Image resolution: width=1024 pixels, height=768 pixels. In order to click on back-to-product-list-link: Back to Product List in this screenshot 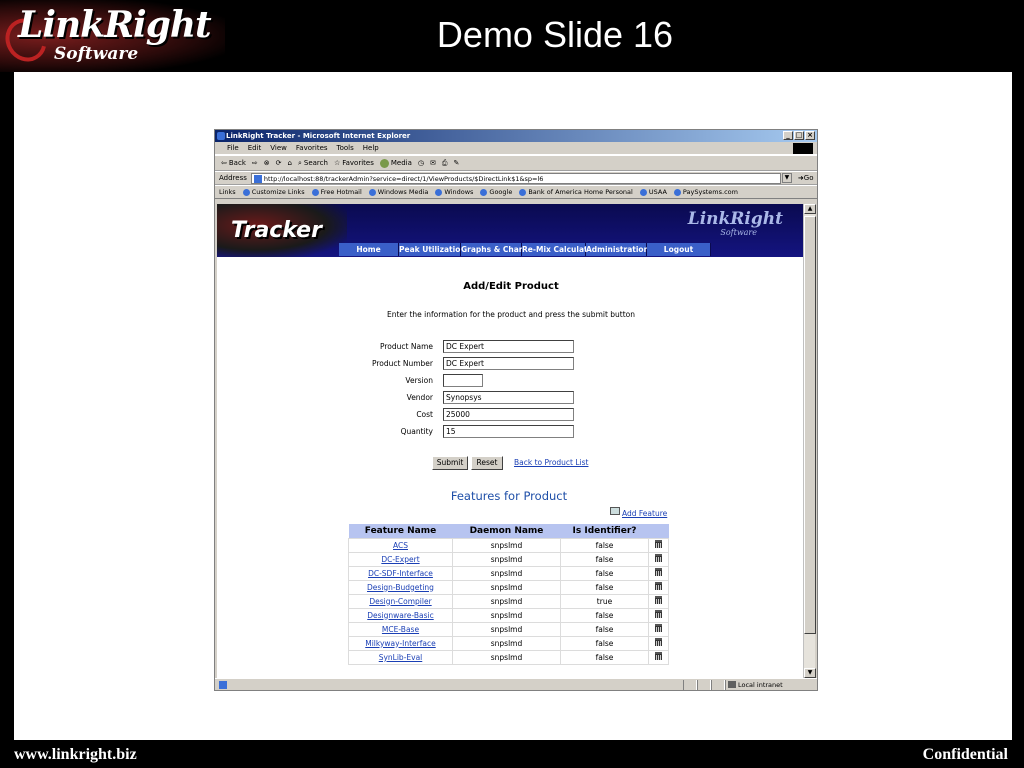, I will do `click(551, 462)`.